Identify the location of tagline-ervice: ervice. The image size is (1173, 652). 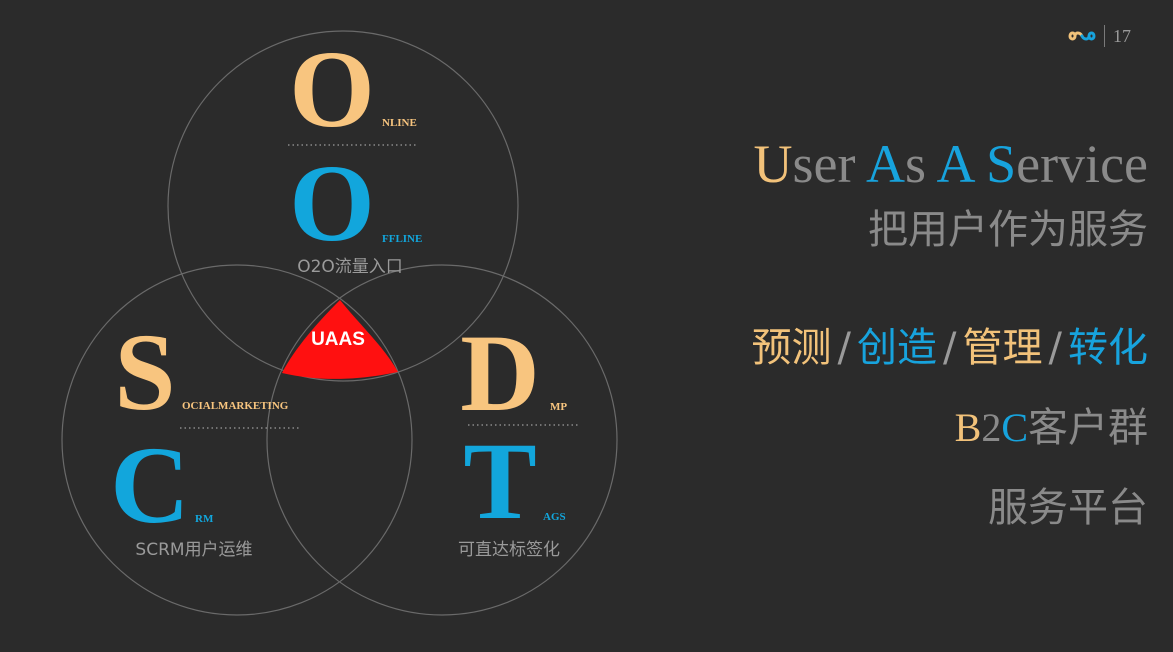
(1082, 164).